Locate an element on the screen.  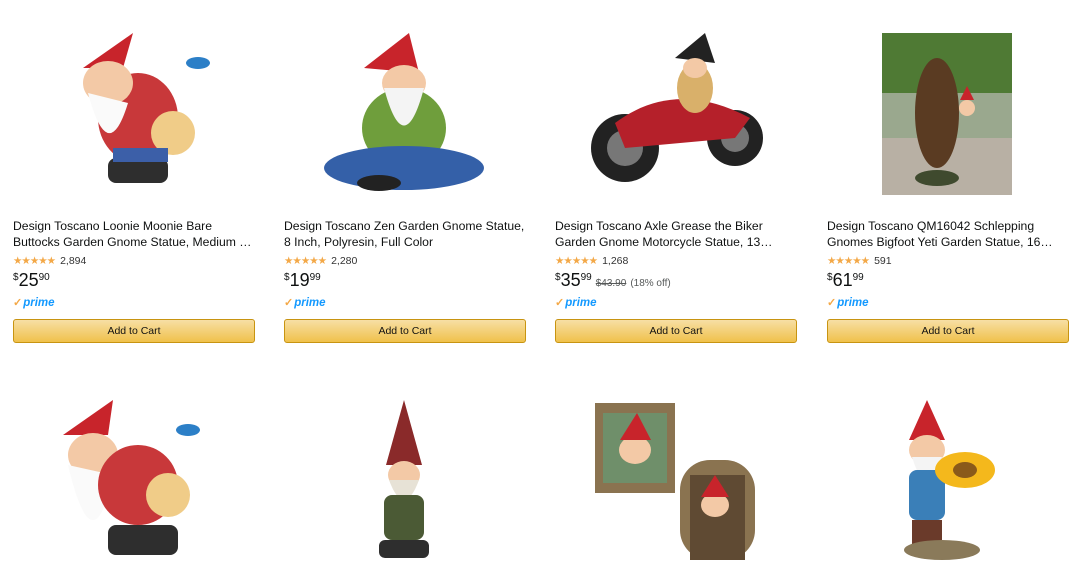
price: $25 90 is located at coordinates (31, 280).